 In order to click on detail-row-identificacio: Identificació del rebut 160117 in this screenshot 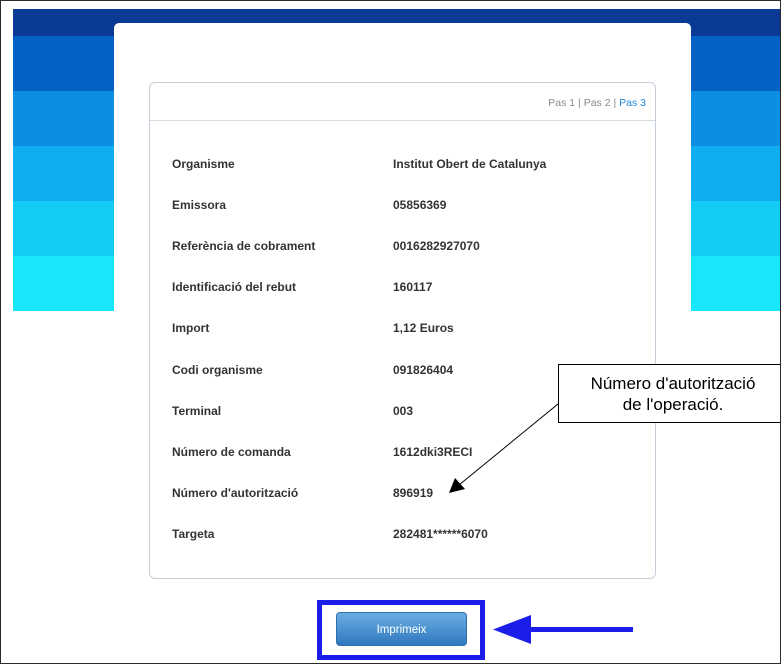, I will do `click(407, 288)`.